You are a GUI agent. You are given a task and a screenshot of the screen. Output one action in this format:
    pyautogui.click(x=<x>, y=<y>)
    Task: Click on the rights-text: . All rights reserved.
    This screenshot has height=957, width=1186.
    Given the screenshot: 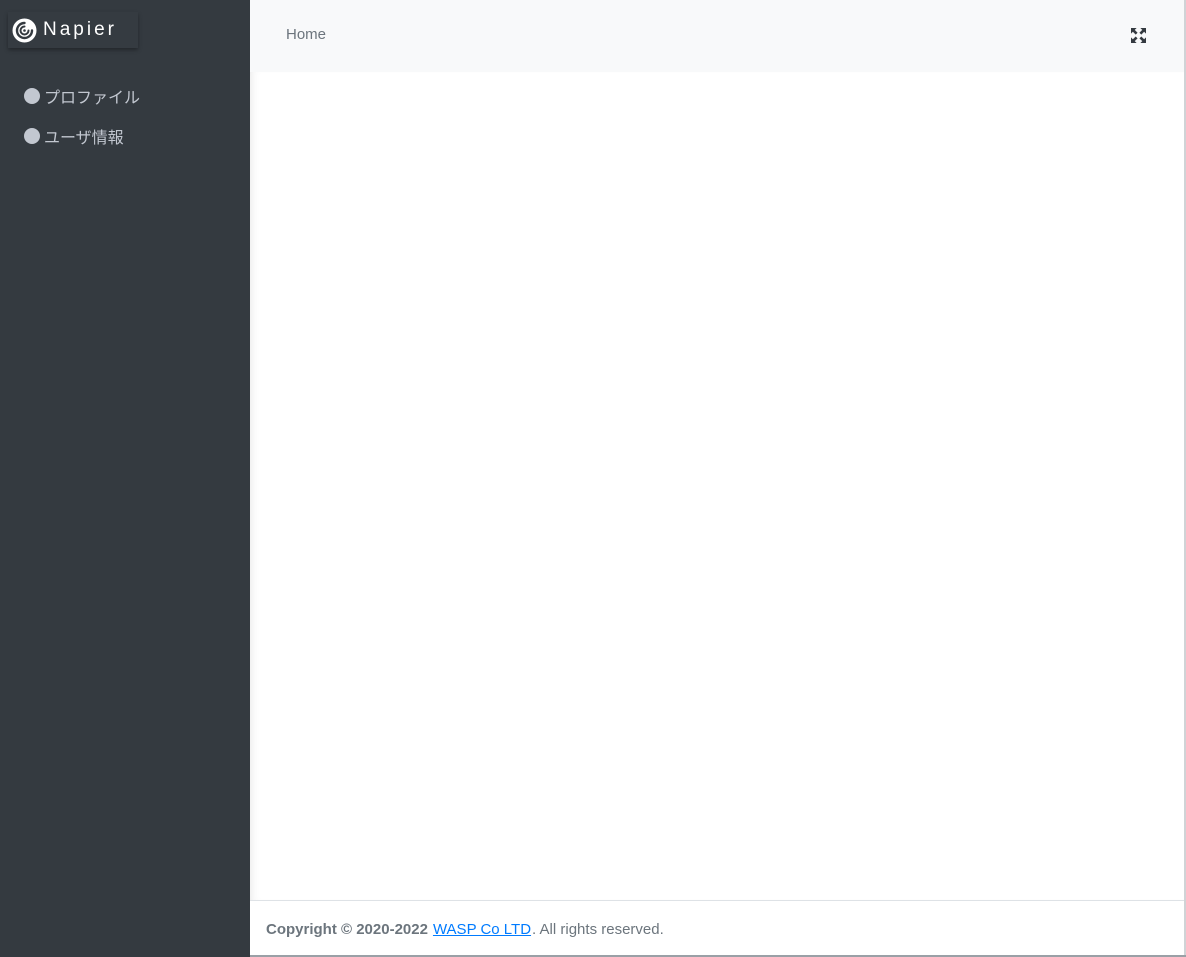 What is the action you would take?
    pyautogui.click(x=598, y=929)
    